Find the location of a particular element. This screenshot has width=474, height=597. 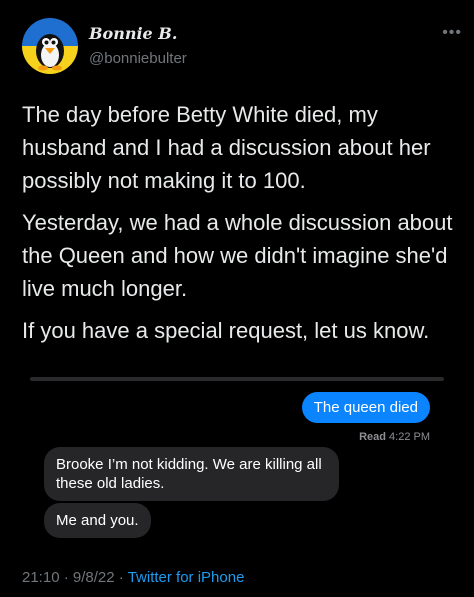

avatar is located at coordinates (50, 46).